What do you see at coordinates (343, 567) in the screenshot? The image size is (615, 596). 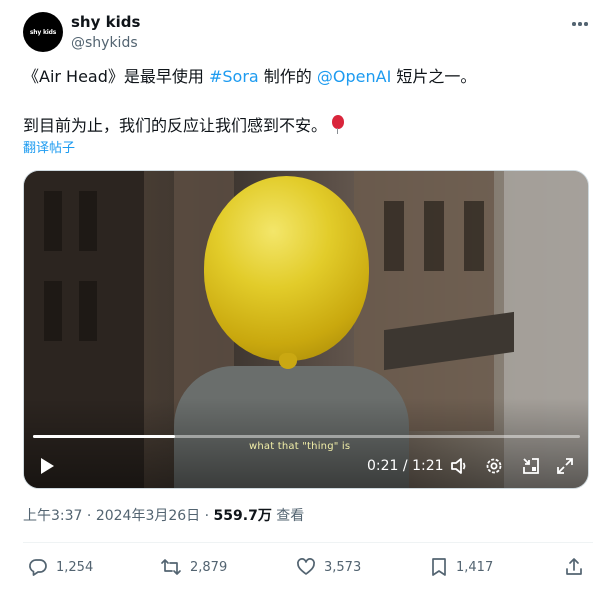 I see `like-count: 3,573` at bounding box center [343, 567].